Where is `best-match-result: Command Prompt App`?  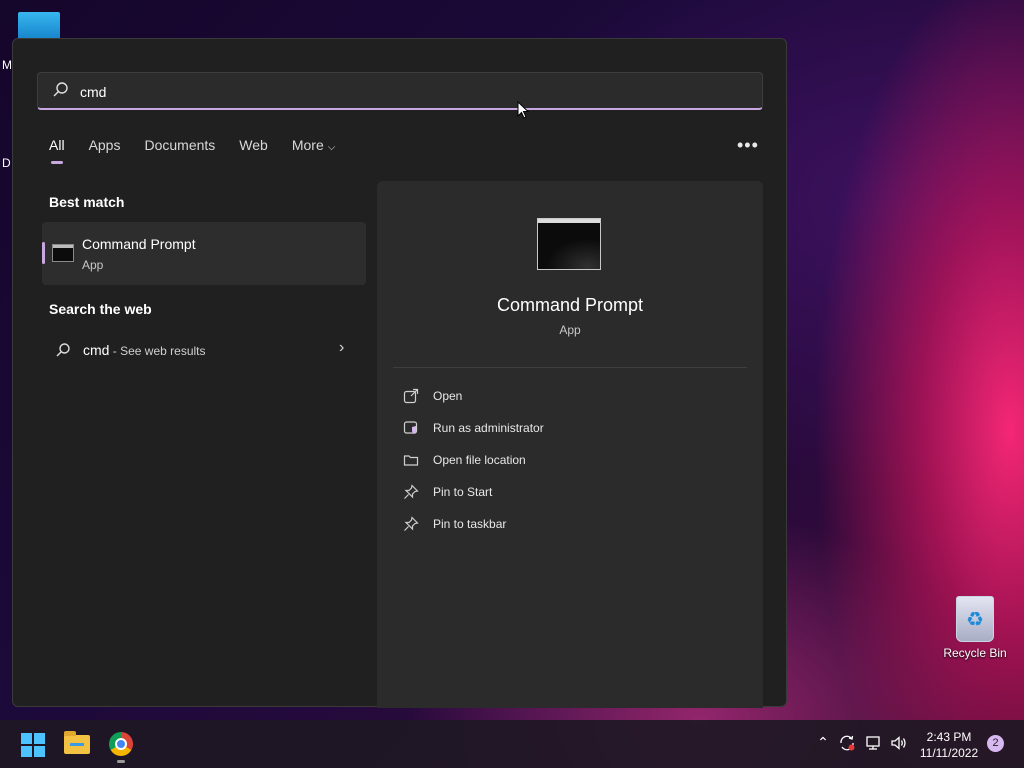
best-match-result: Command Prompt App is located at coordinates (204, 253).